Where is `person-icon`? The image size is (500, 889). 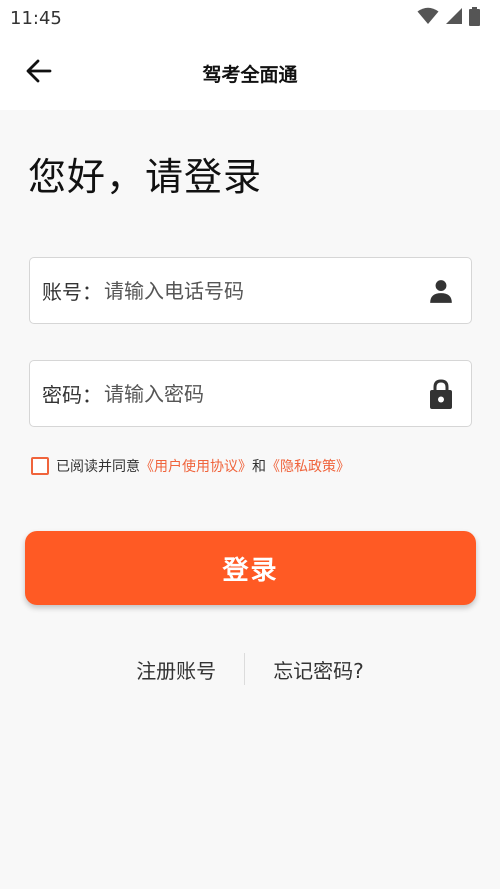 person-icon is located at coordinates (441, 291).